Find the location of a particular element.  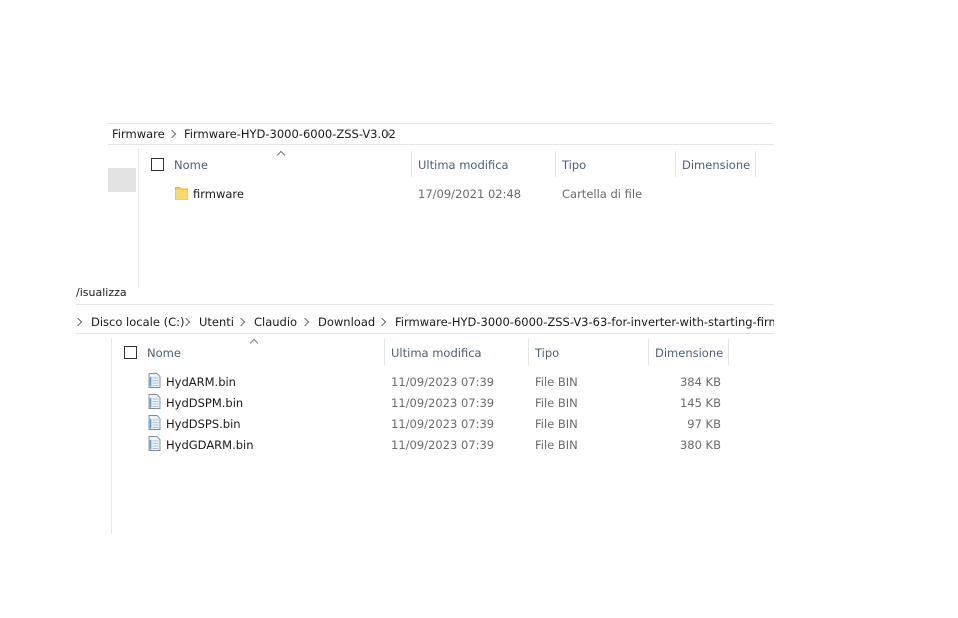

folder-icon is located at coordinates (181, 193).